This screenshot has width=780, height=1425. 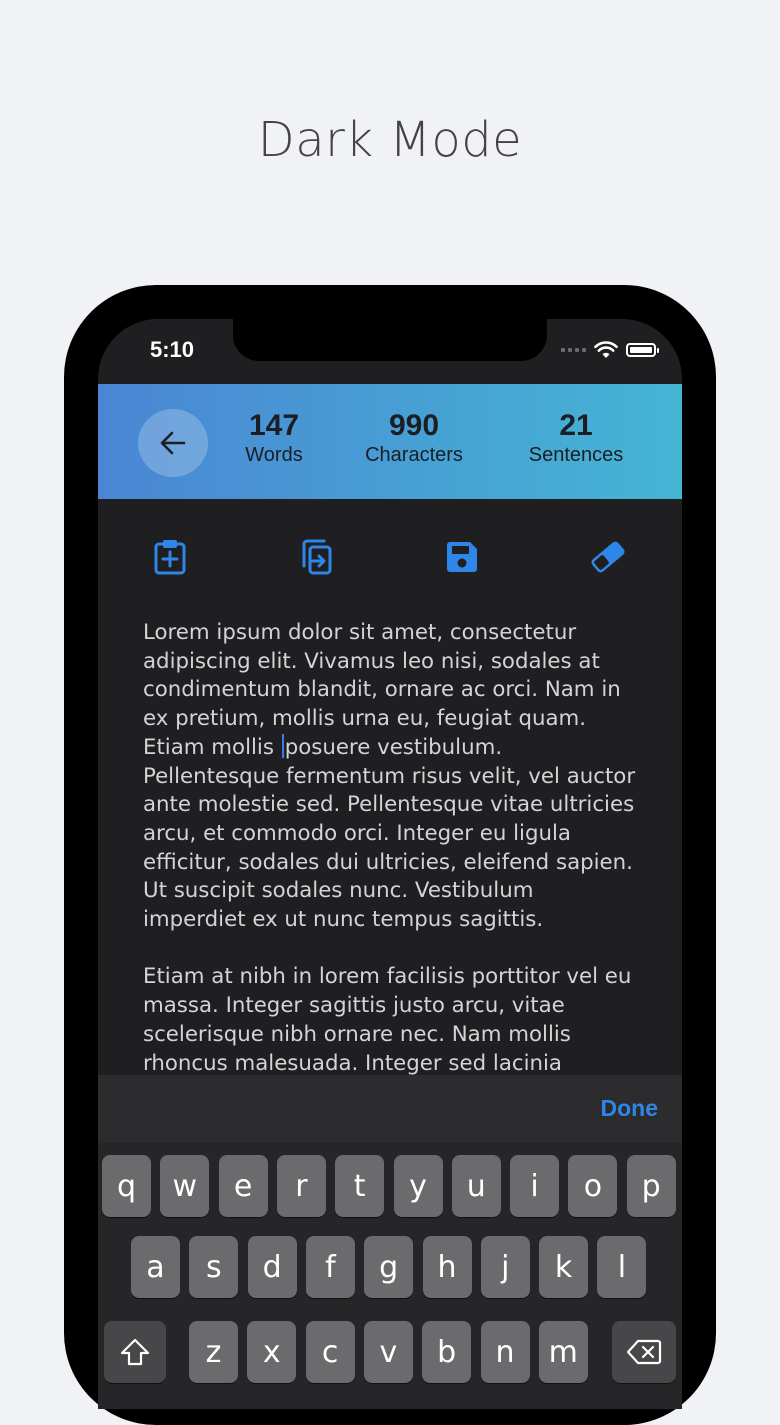 What do you see at coordinates (576, 455) in the screenshot?
I see `sentence-count-label: Sentences` at bounding box center [576, 455].